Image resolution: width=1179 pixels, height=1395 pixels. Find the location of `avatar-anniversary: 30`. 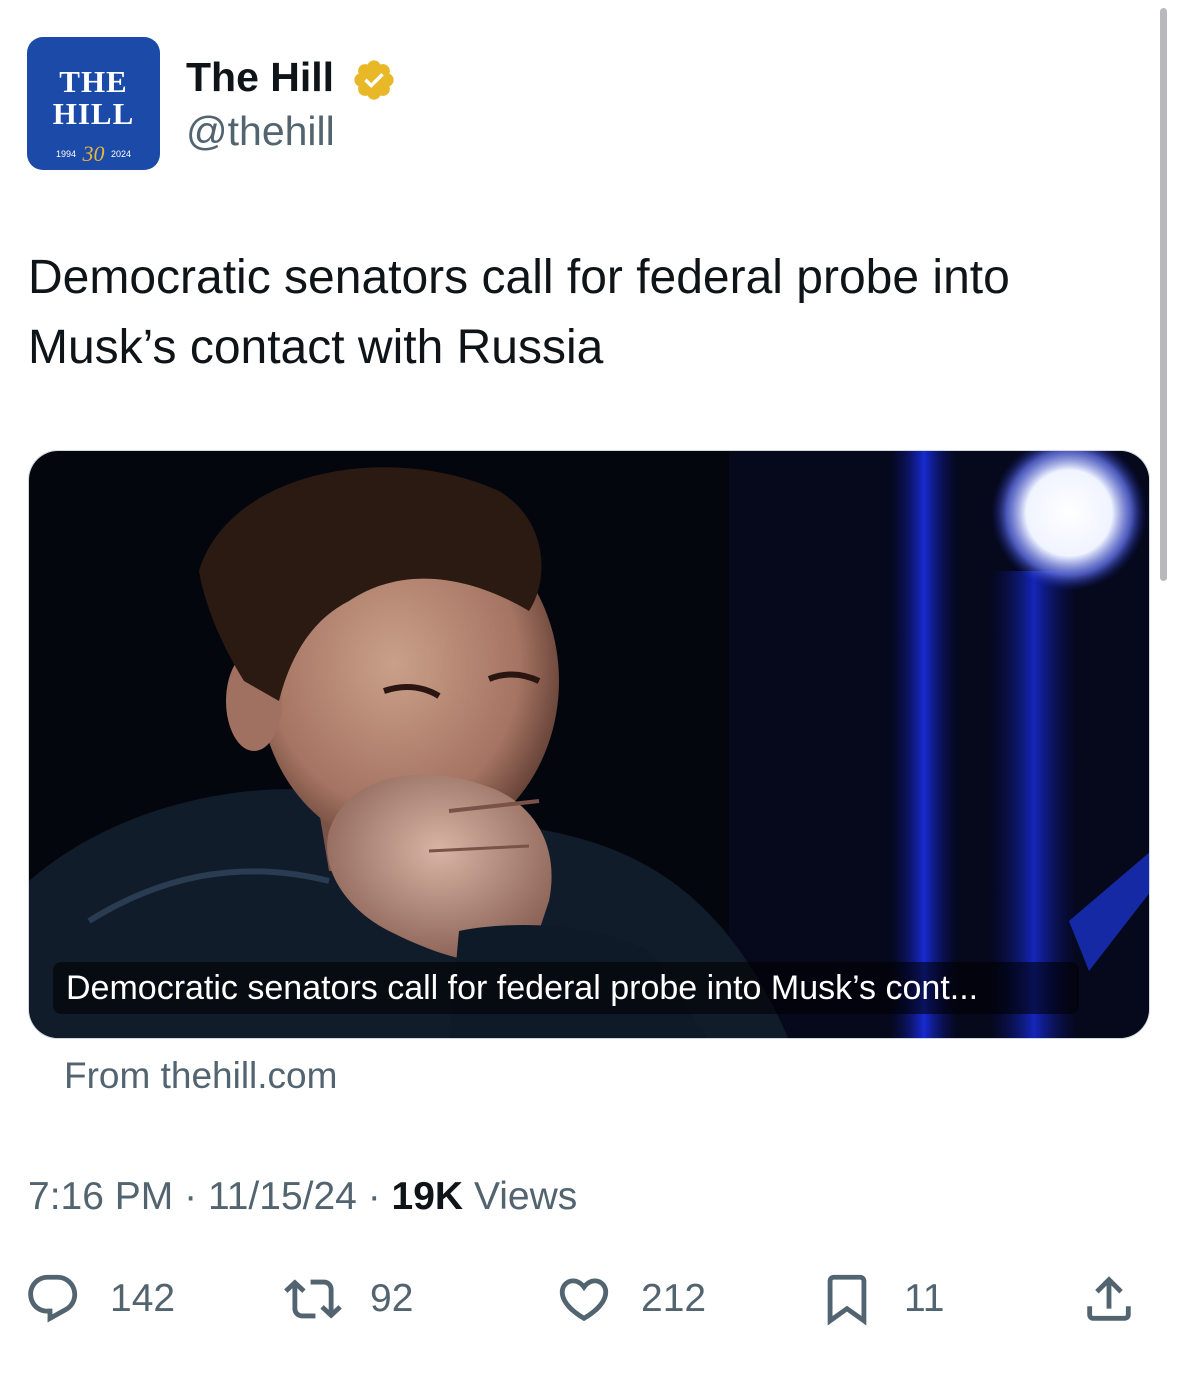

avatar-anniversary: 30 is located at coordinates (93, 153).